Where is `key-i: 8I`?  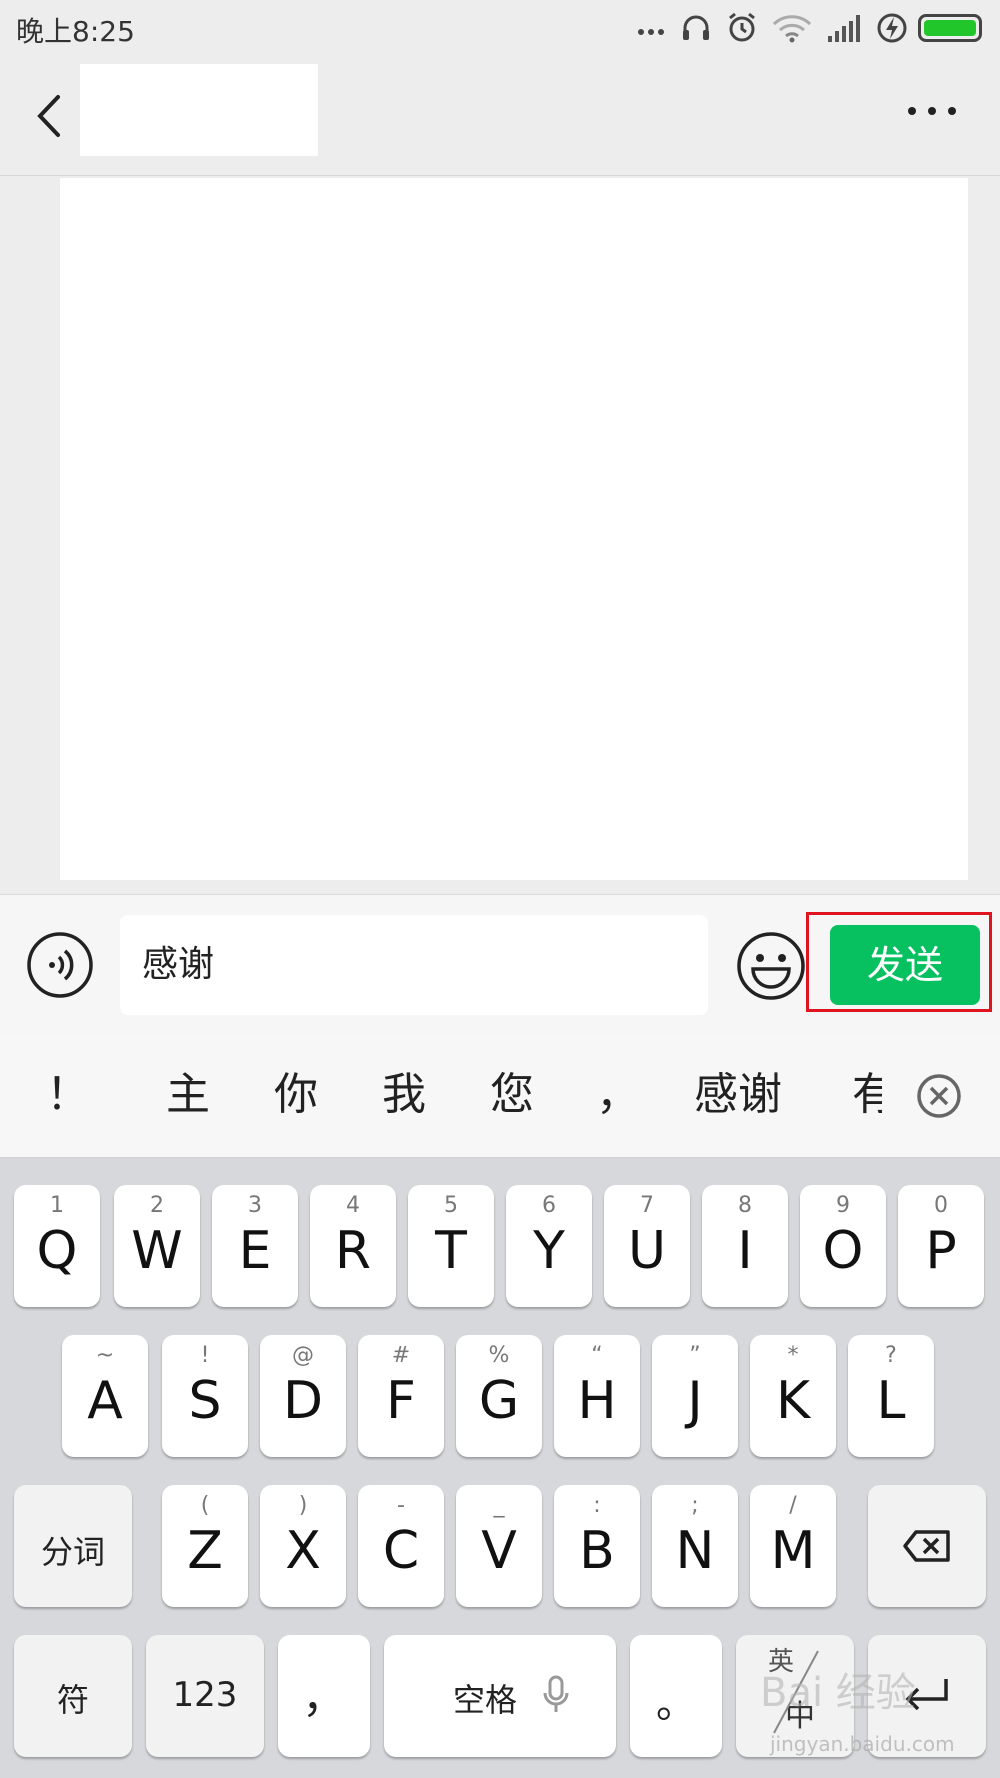 key-i: 8I is located at coordinates (745, 1246).